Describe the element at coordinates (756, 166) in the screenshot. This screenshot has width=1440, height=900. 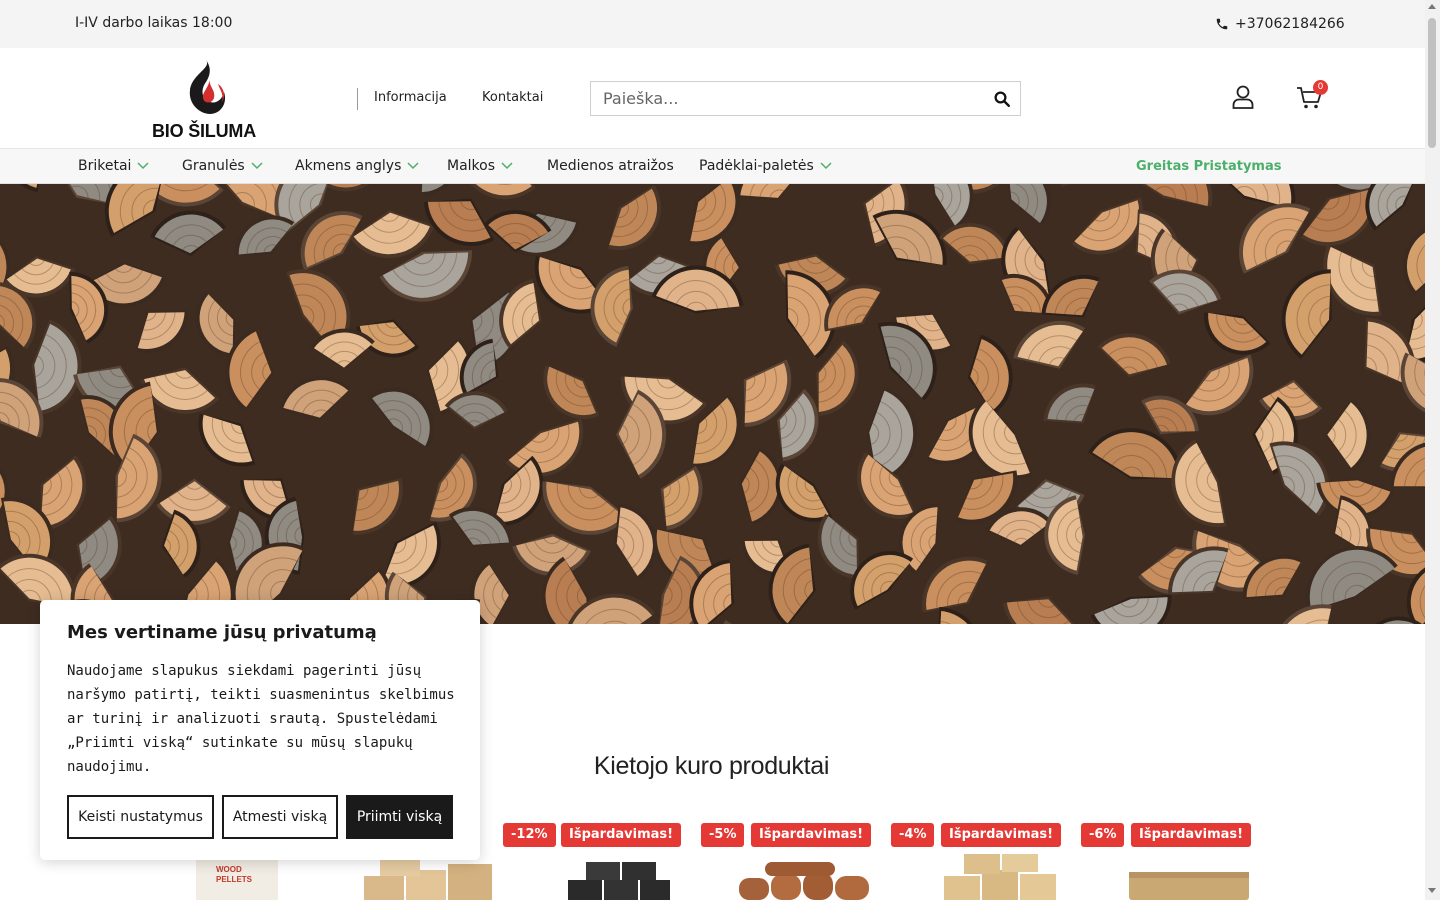
I see `category-label: Padėklai-paletės` at that location.